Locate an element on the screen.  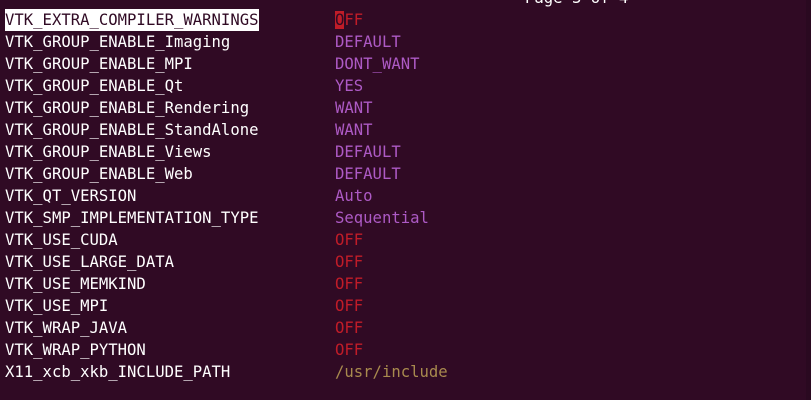
cache-entry-row: X11_xcb_xkb_INCLUDE_PATH /usr/include is located at coordinates (403, 372).